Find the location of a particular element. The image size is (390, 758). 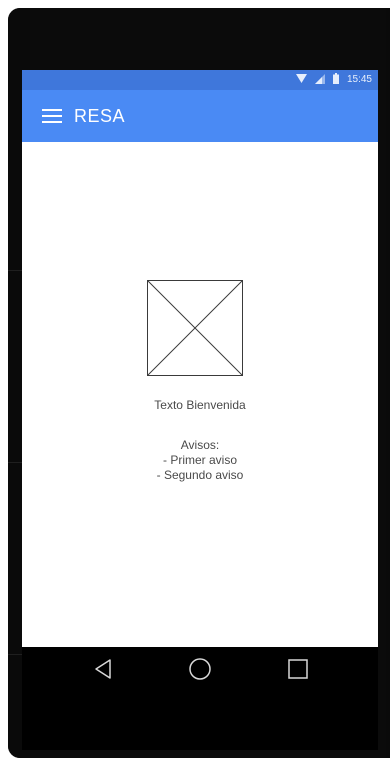

recents-icon is located at coordinates (298, 669).